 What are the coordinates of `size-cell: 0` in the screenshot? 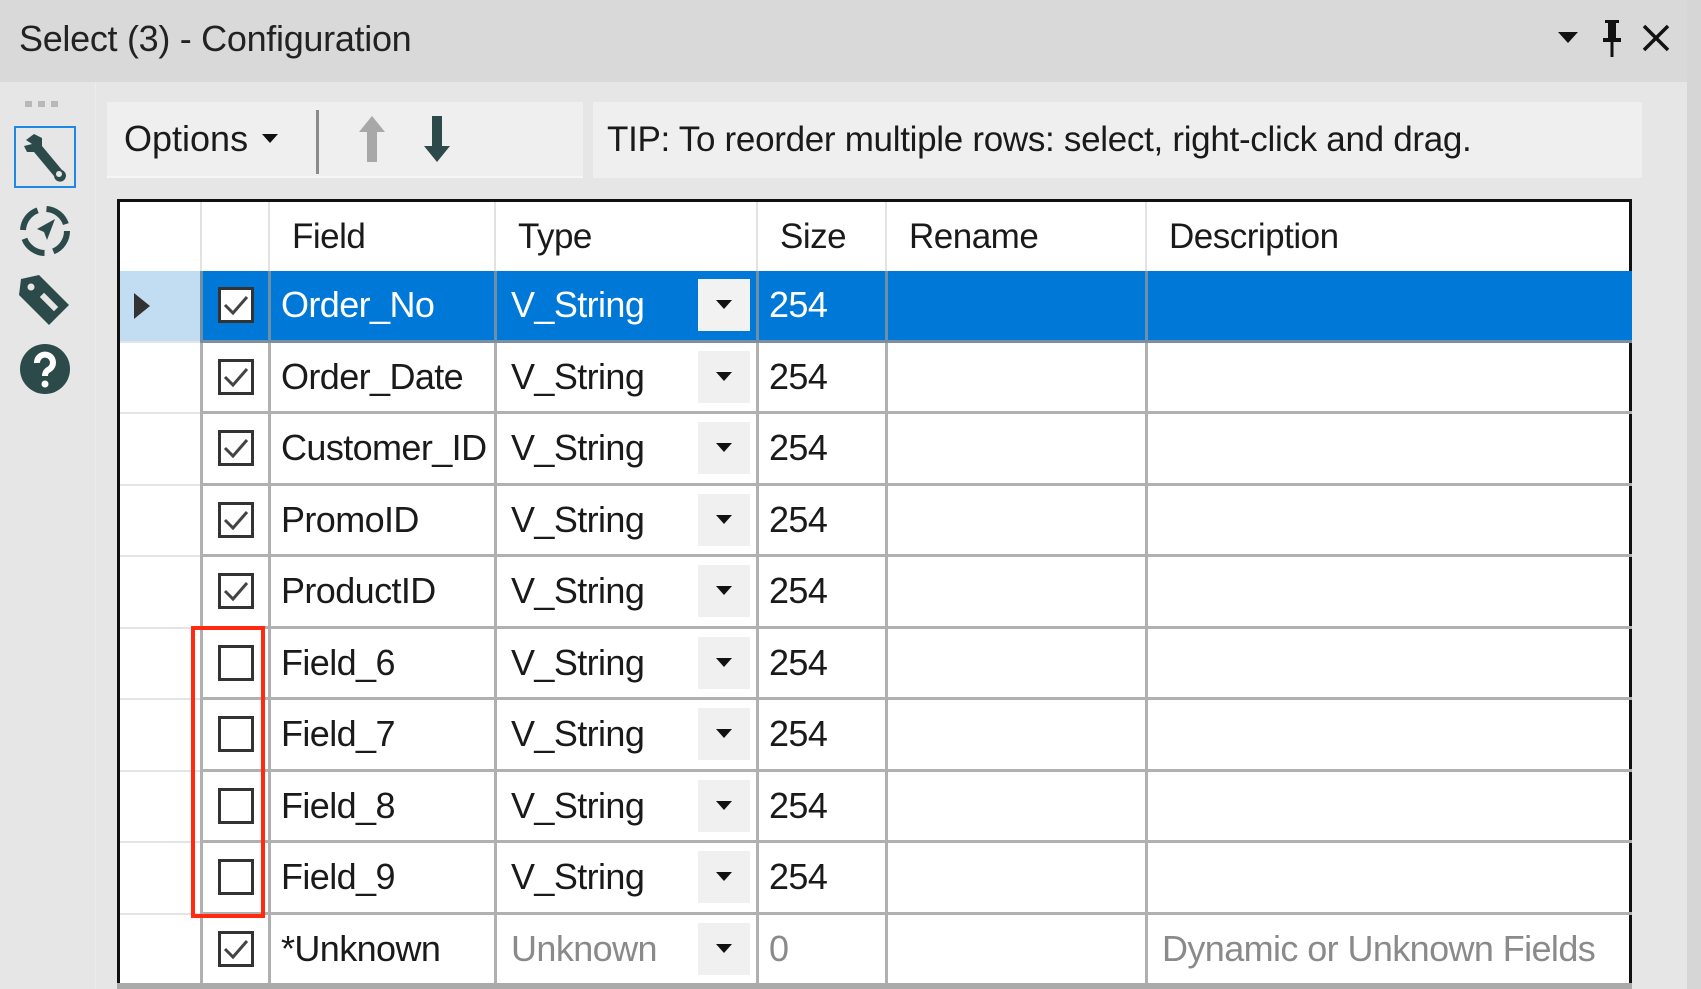 It's located at (820, 950).